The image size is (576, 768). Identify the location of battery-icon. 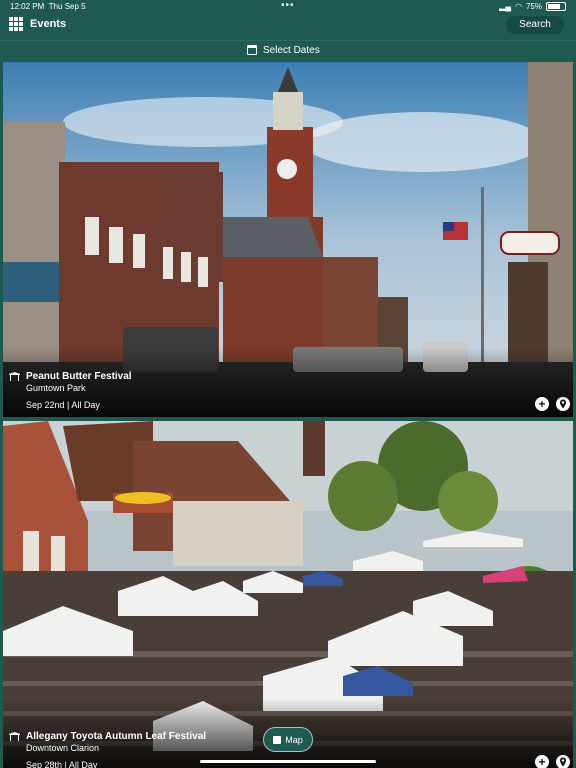
(556, 6).